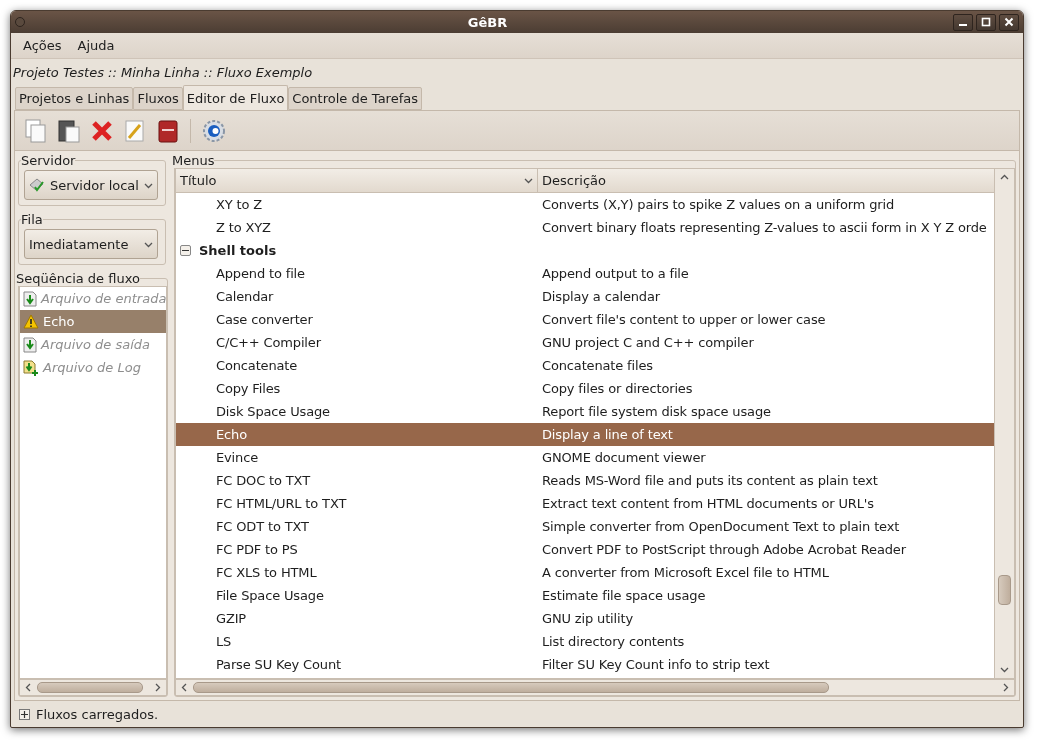  I want to click on minimize-button, so click(963, 22).